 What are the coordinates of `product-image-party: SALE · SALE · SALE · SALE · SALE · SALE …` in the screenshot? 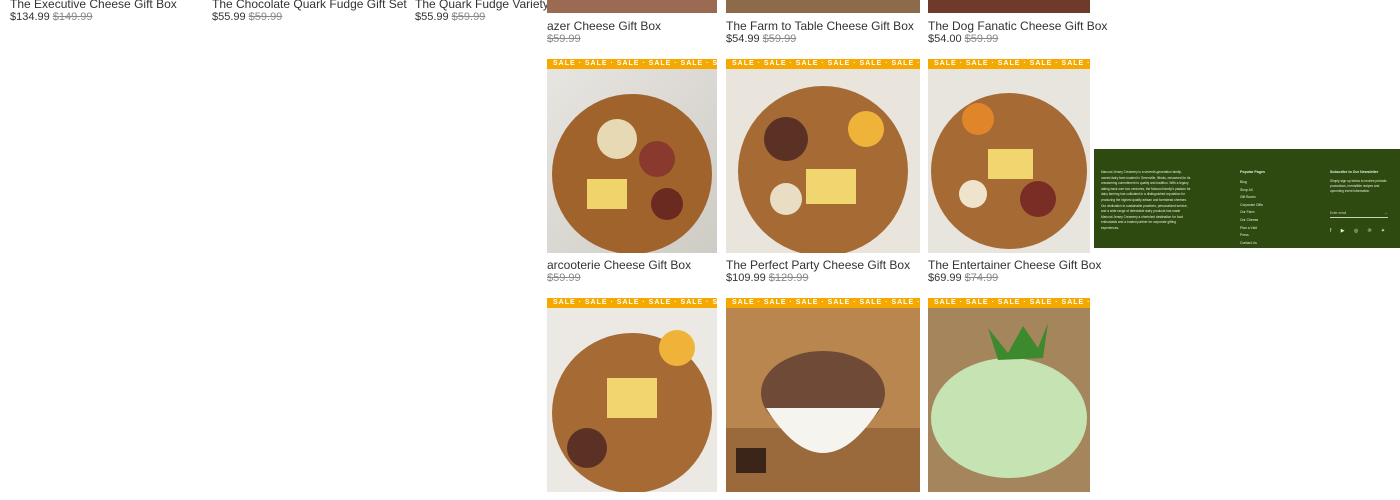 It's located at (823, 156).